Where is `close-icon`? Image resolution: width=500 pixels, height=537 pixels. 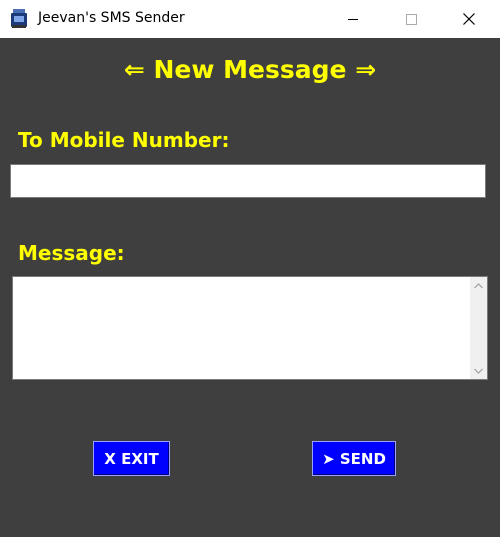 close-icon is located at coordinates (469, 19).